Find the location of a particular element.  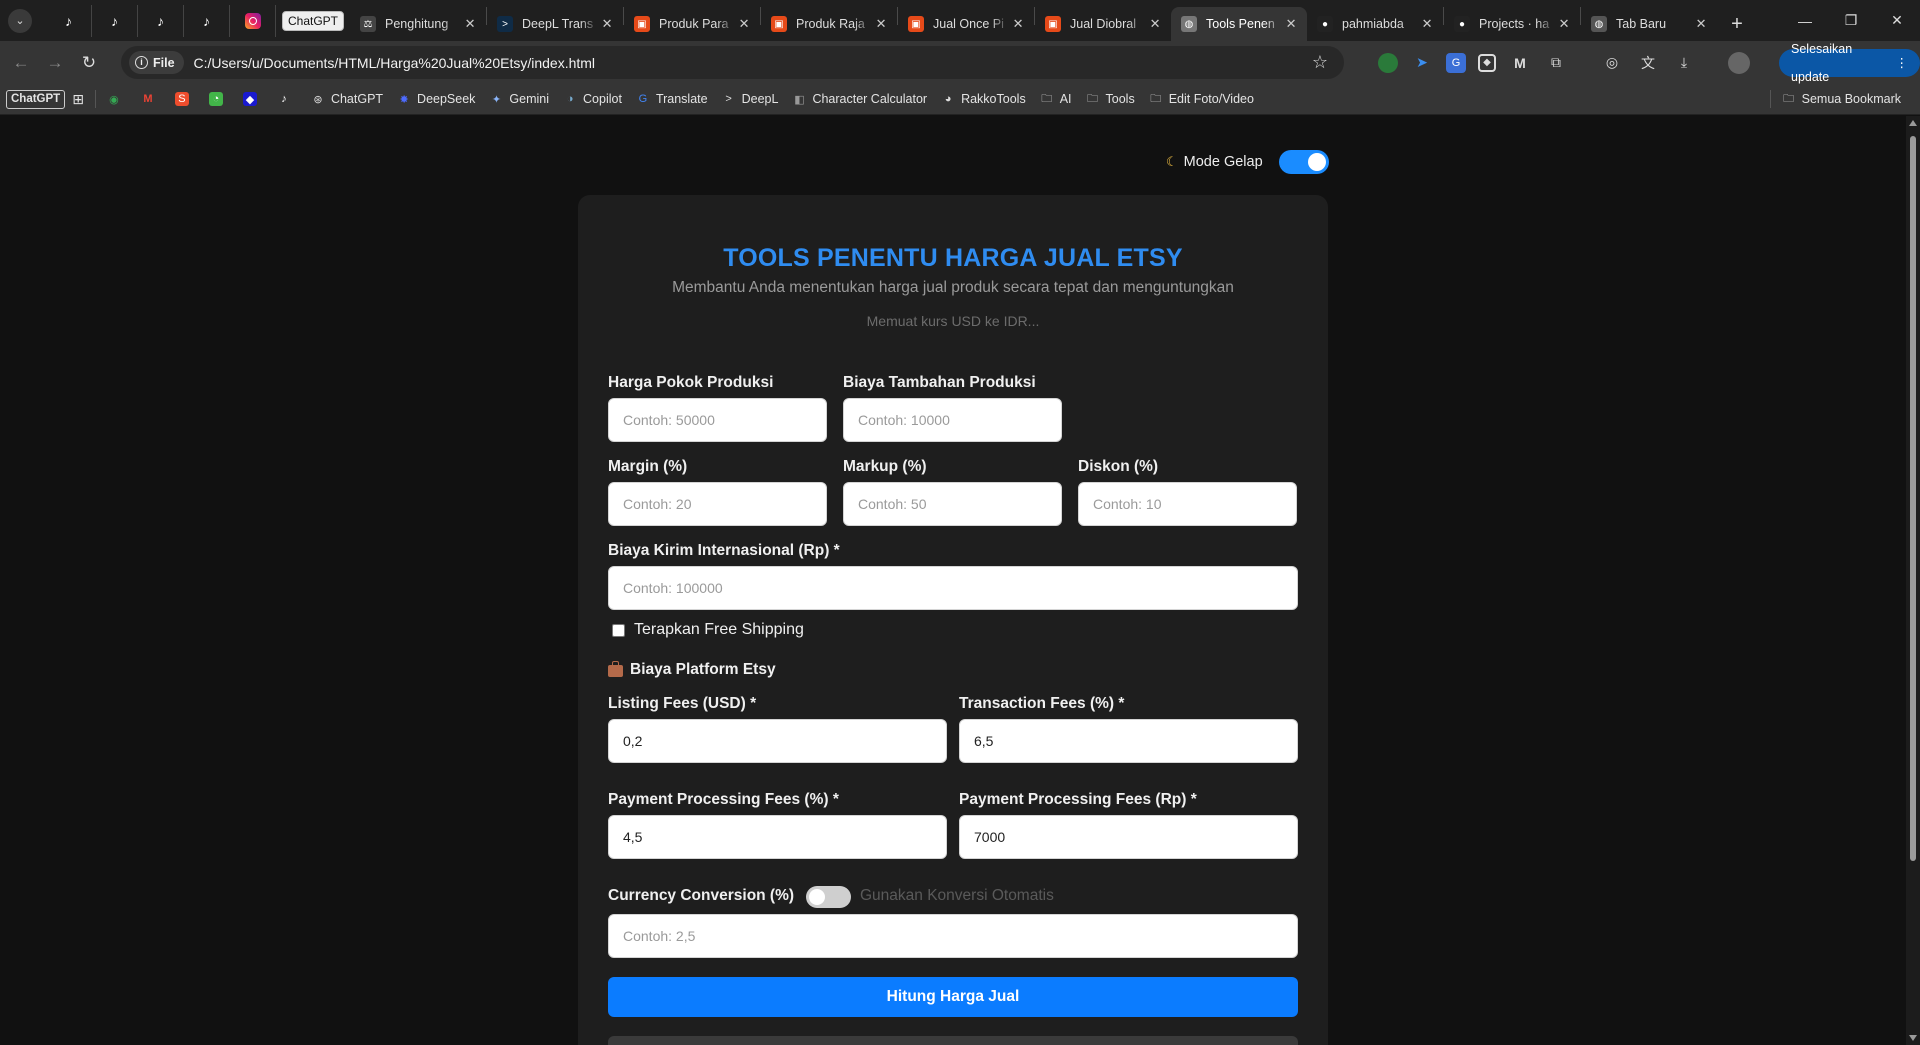

extensions-puzzle-icon: ⧉ is located at coordinates (1556, 63).